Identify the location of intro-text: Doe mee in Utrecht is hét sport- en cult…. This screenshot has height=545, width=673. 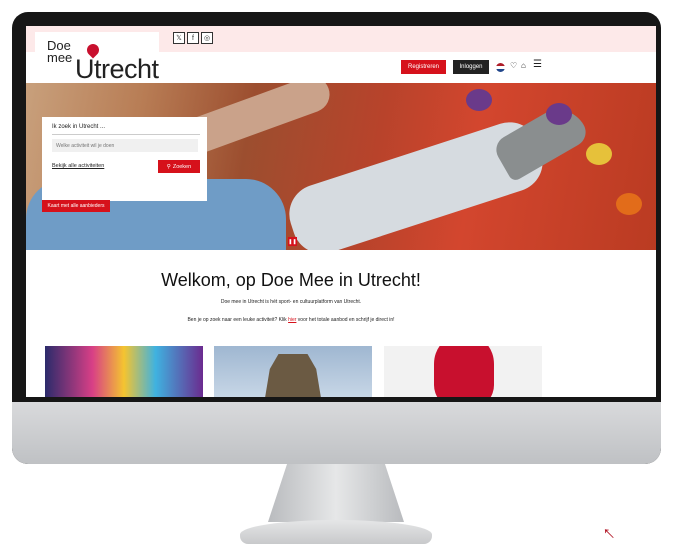
(291, 302).